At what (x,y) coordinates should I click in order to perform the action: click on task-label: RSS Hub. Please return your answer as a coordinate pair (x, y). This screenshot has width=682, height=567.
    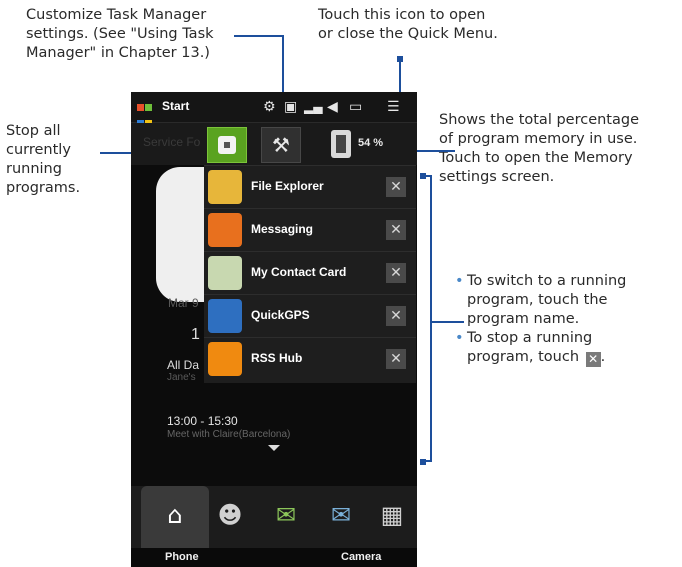
    Looking at the image, I should click on (276, 358).